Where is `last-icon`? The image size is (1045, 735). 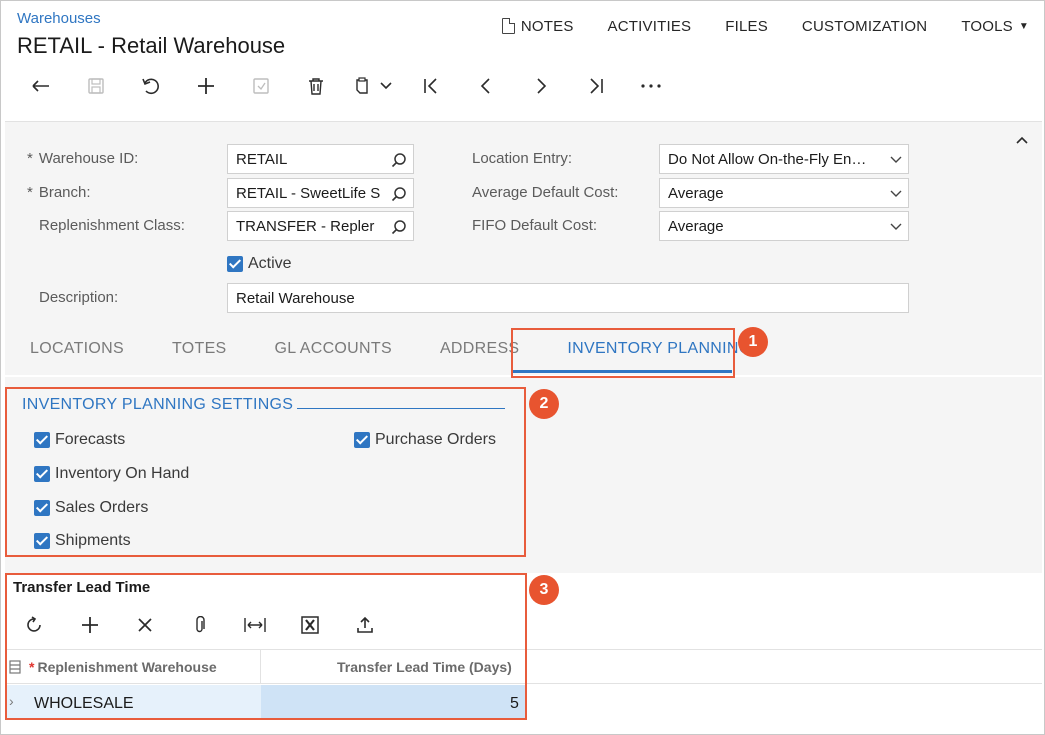 last-icon is located at coordinates (596, 86).